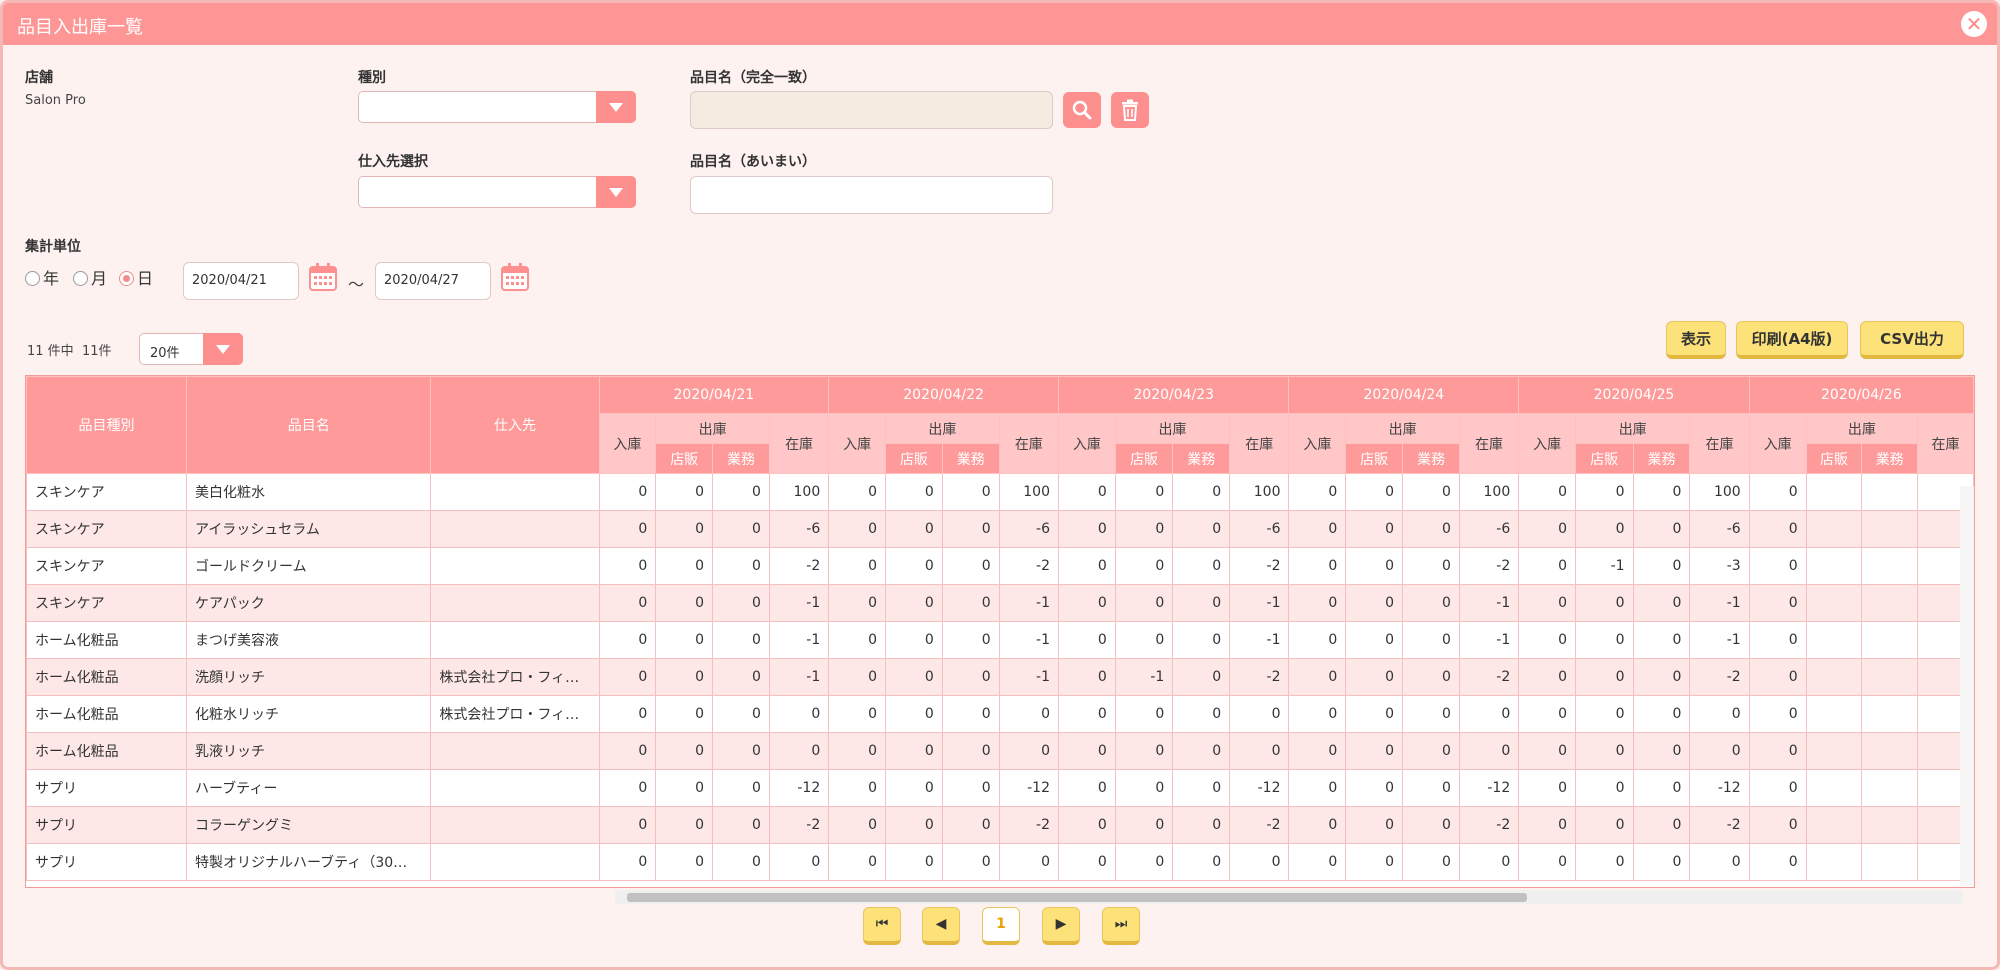  I want to click on cell-value: -12, so click(1719, 788).